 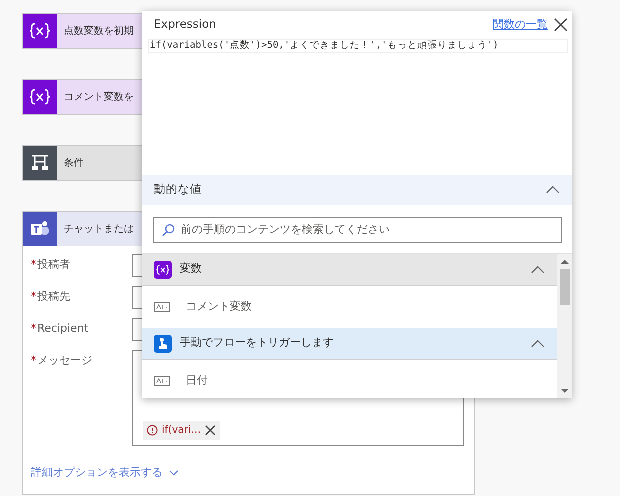 What do you see at coordinates (358, 46) in the screenshot?
I see `expression-input: if(variables('点数')>50,'よくできました！','もっと頑張りましょう')` at bounding box center [358, 46].